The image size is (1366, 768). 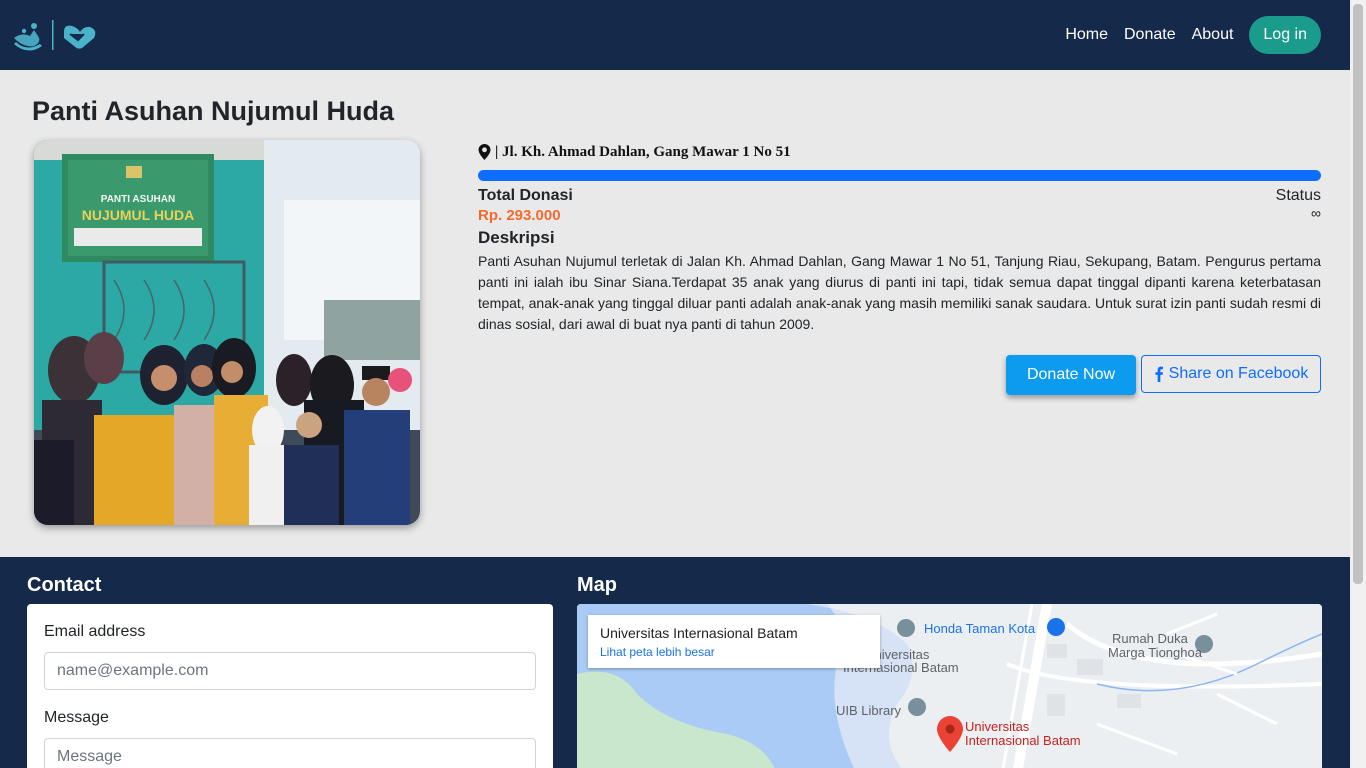 What do you see at coordinates (525, 195) in the screenshot?
I see `total-donation-label: Total Donasi` at bounding box center [525, 195].